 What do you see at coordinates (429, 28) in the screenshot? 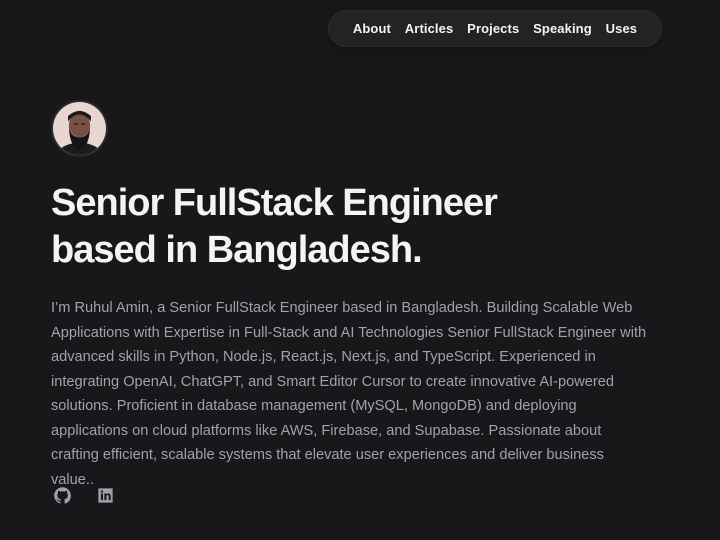
I see `nav-item-articles: Articles` at bounding box center [429, 28].